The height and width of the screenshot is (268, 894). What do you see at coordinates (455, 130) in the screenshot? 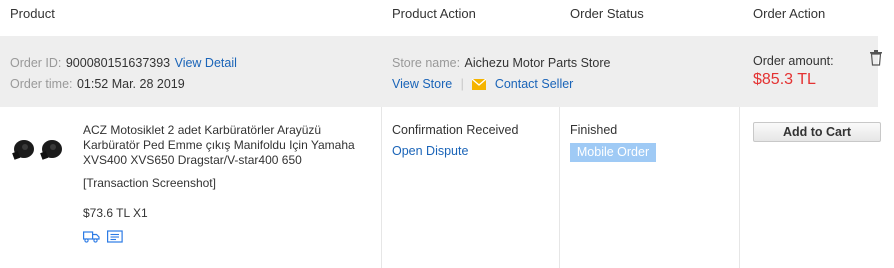
I see `product-status-text: Confirmation Received` at bounding box center [455, 130].